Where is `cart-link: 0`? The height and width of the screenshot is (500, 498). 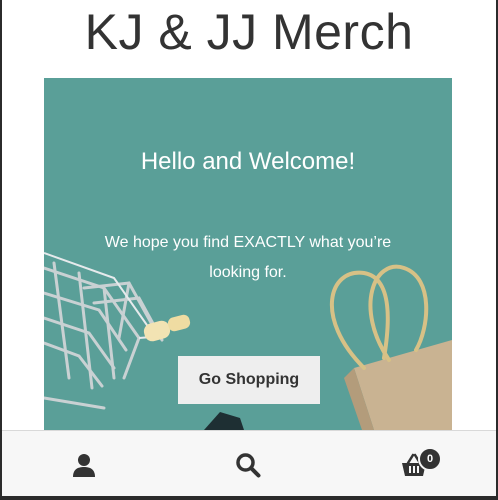
cart-link: 0 is located at coordinates (418, 465).